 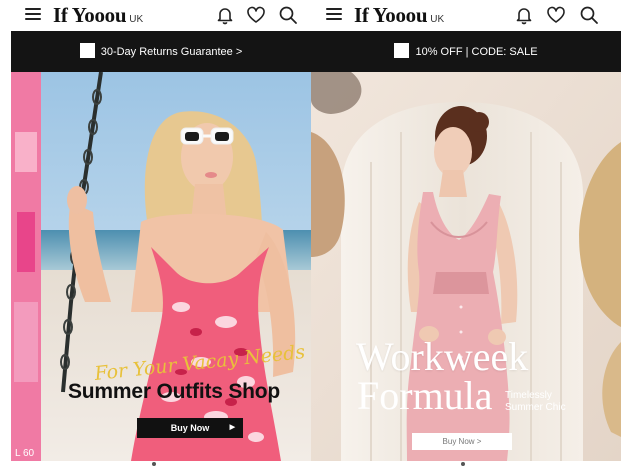 I want to click on promo-bar: 30-Day Returns Guarantee >, so click(x=161, y=51).